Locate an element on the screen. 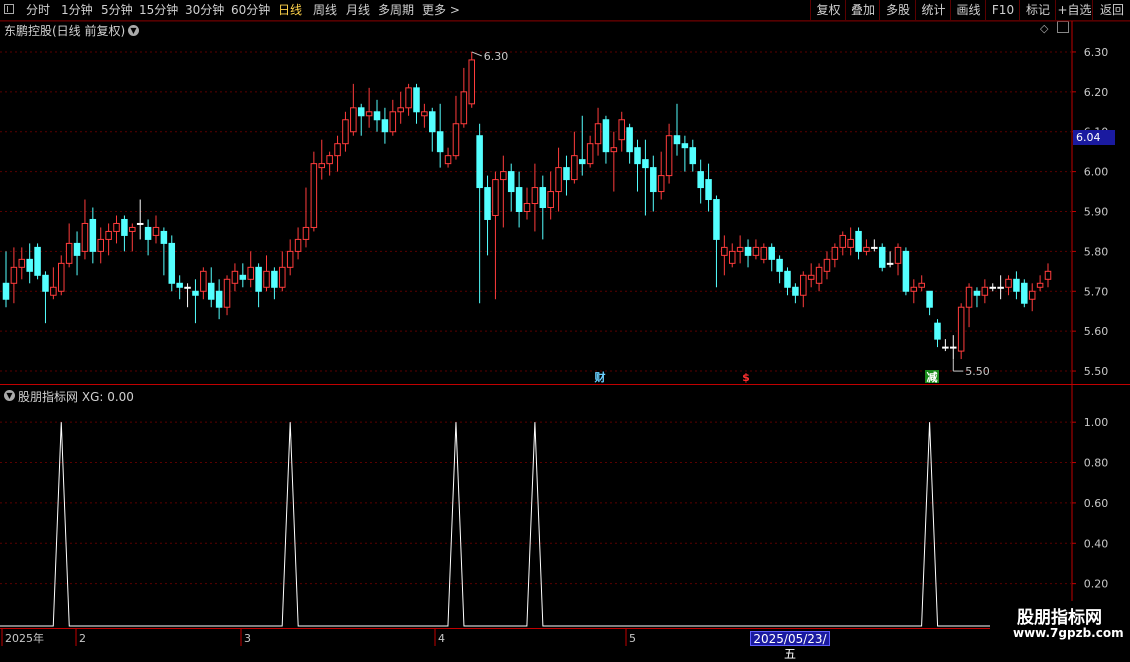 The height and width of the screenshot is (662, 1130). current-price-tag: 6.04 is located at coordinates (1094, 137).